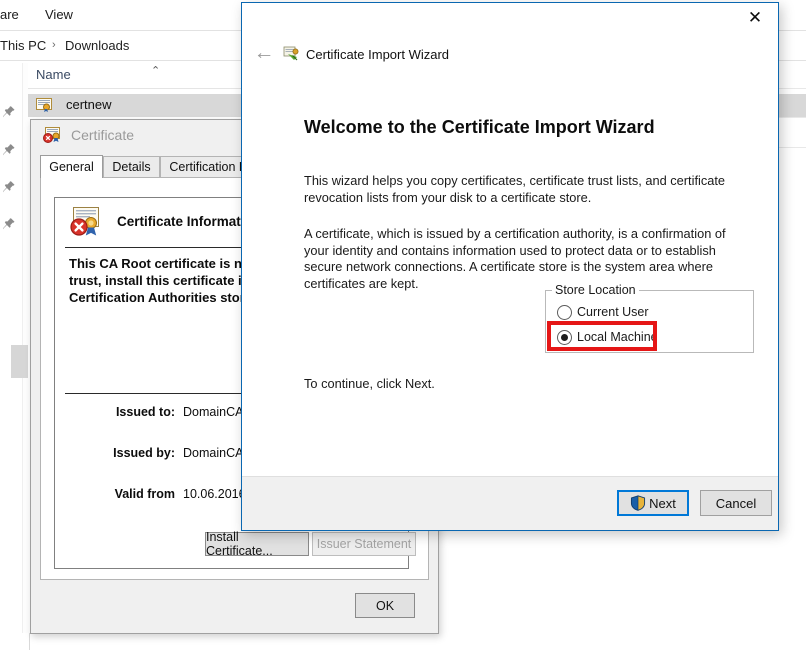 This screenshot has height=650, width=806. What do you see at coordinates (144, 453) in the screenshot?
I see `field-label-issued-by: Issued by:` at bounding box center [144, 453].